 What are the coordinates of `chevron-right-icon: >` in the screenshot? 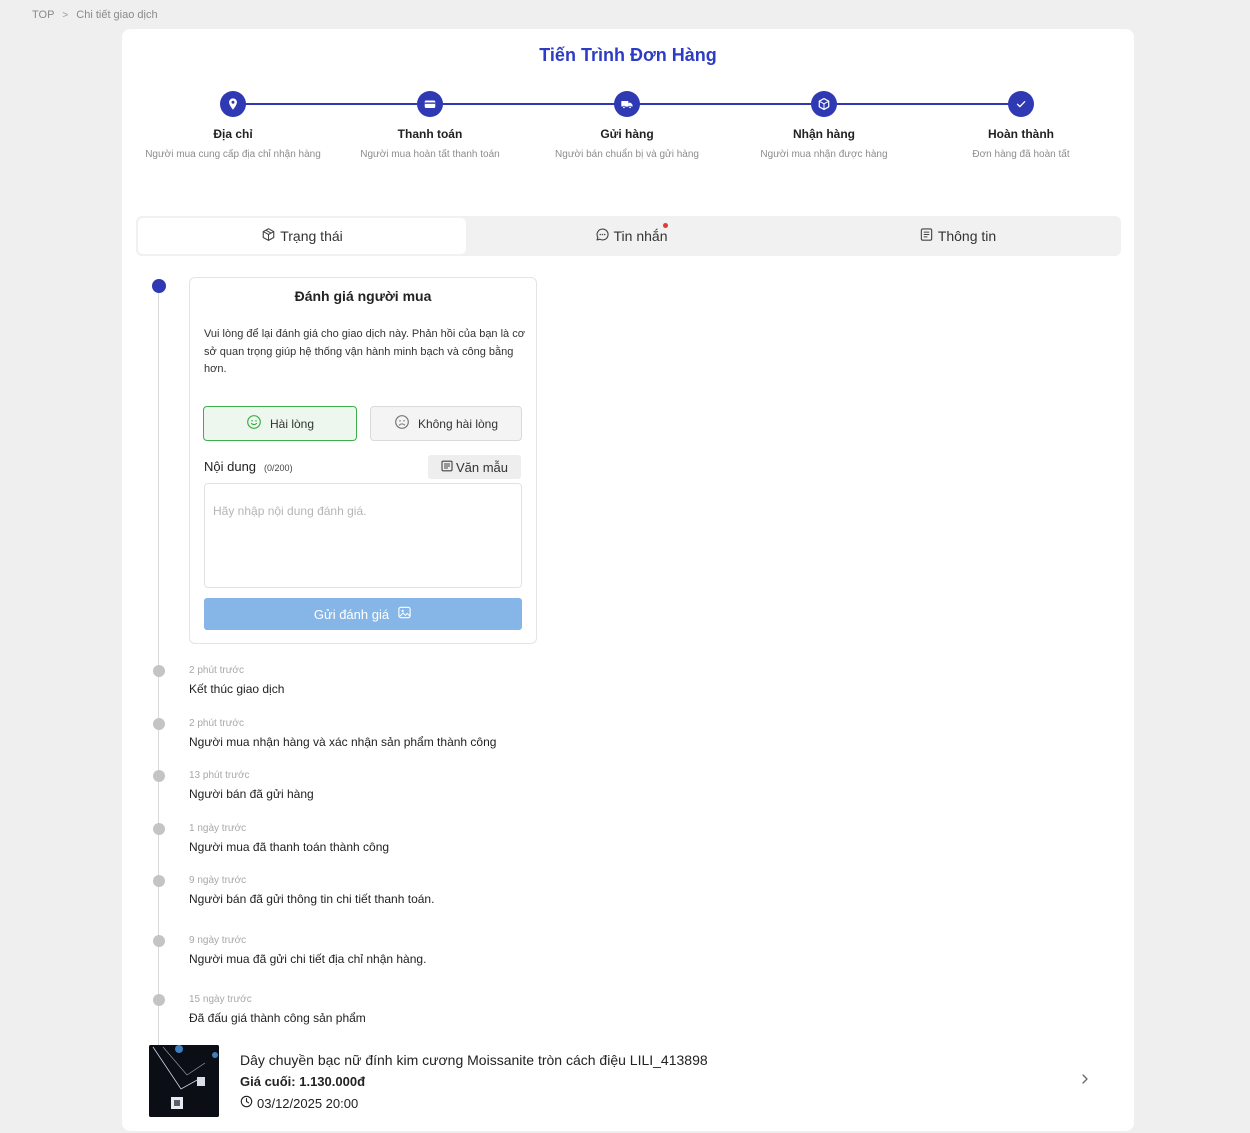 It's located at (65, 15).